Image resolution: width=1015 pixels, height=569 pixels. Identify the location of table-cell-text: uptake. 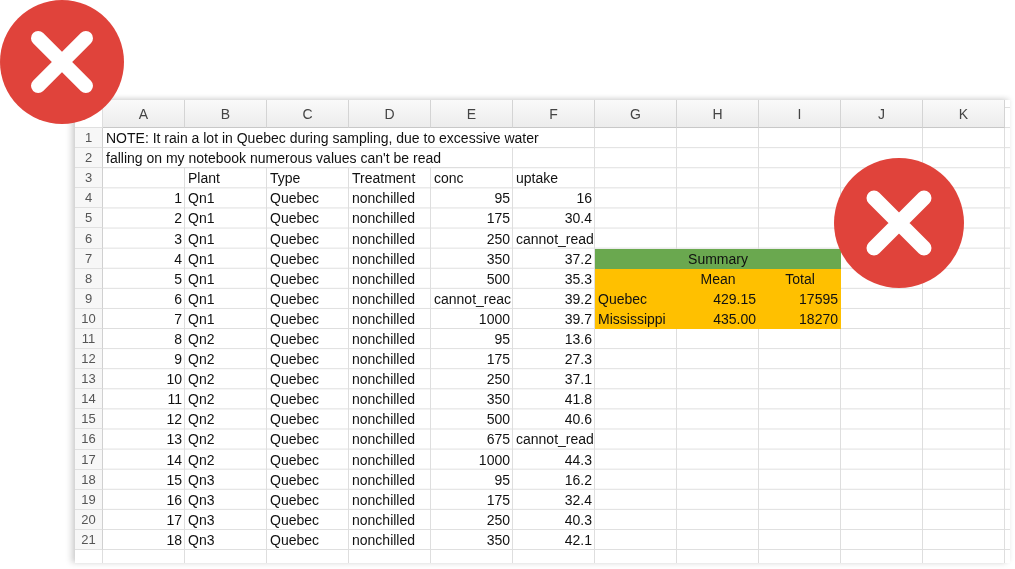
(537, 179).